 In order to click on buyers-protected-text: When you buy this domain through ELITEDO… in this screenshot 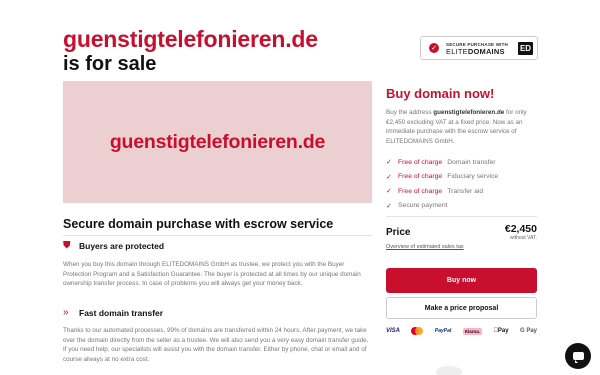, I will do `click(212, 274)`.